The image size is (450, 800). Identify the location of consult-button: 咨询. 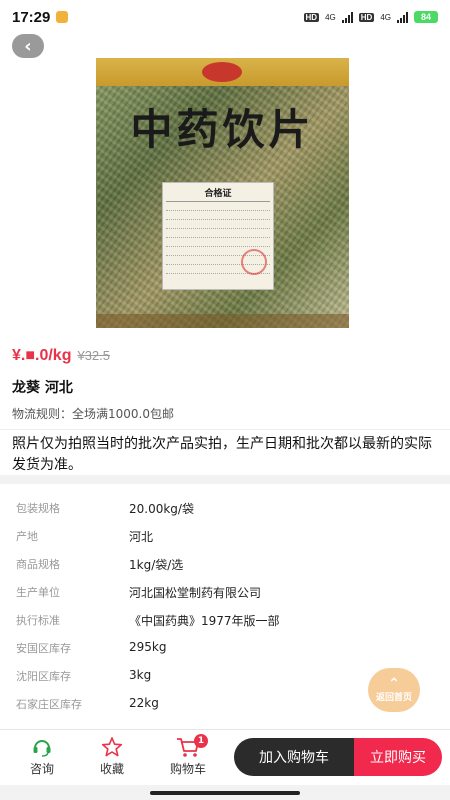
(42, 756).